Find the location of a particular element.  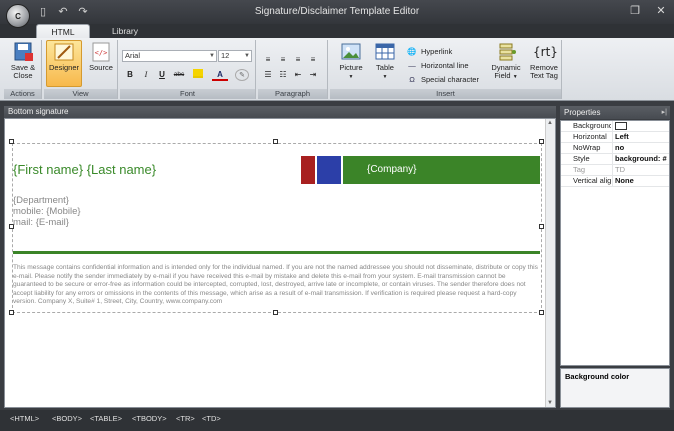

source-button: </> Source is located at coordinates (101, 64).